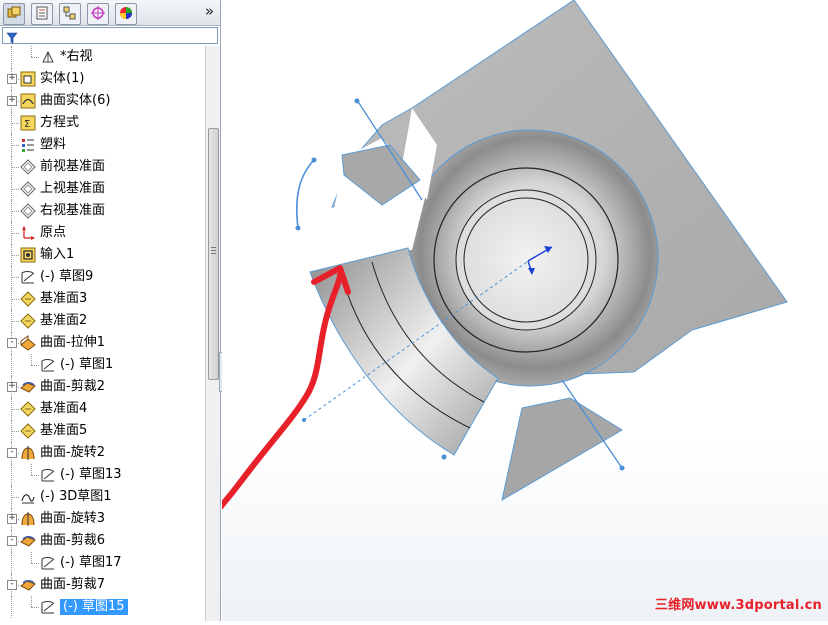 The image size is (828, 625). Describe the element at coordinates (72, 452) in the screenshot. I see `tree-item-label: 曲面-旋转2` at that location.